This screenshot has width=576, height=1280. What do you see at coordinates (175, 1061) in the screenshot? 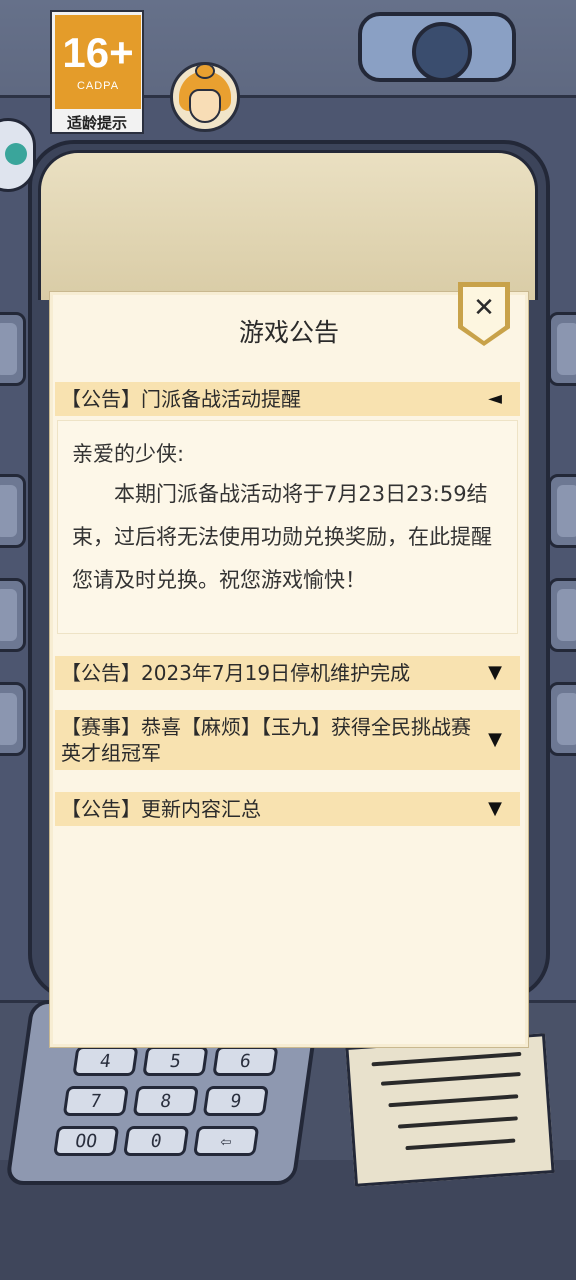
I see `keypad-key: 5` at bounding box center [175, 1061].